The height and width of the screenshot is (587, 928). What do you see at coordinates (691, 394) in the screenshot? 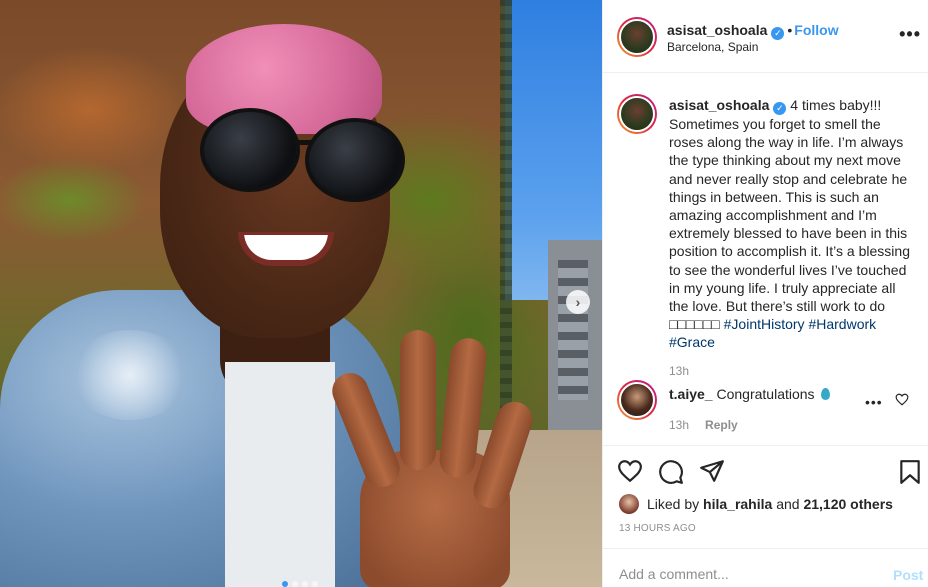
I see `commenter-username: t.aiye_` at bounding box center [691, 394].